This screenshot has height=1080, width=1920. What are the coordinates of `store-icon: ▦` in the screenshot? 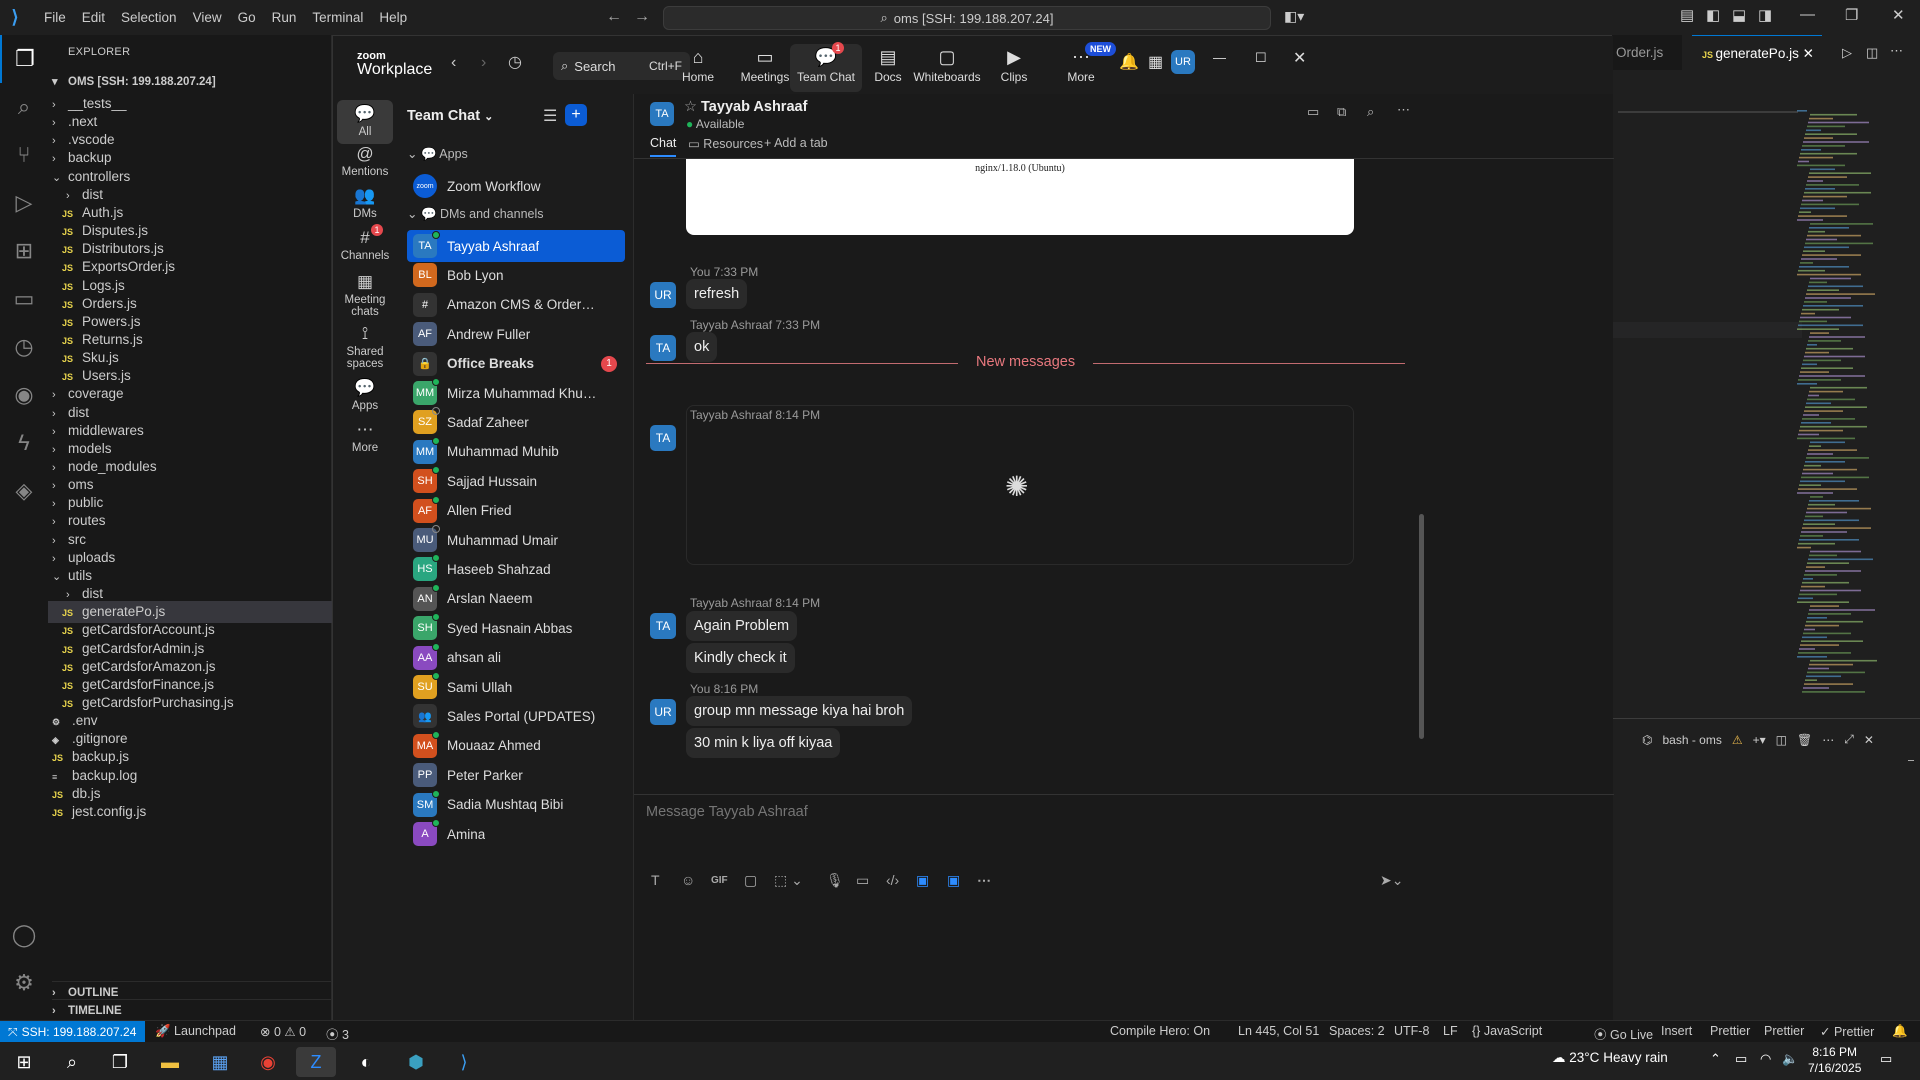 It's located at (220, 1062).